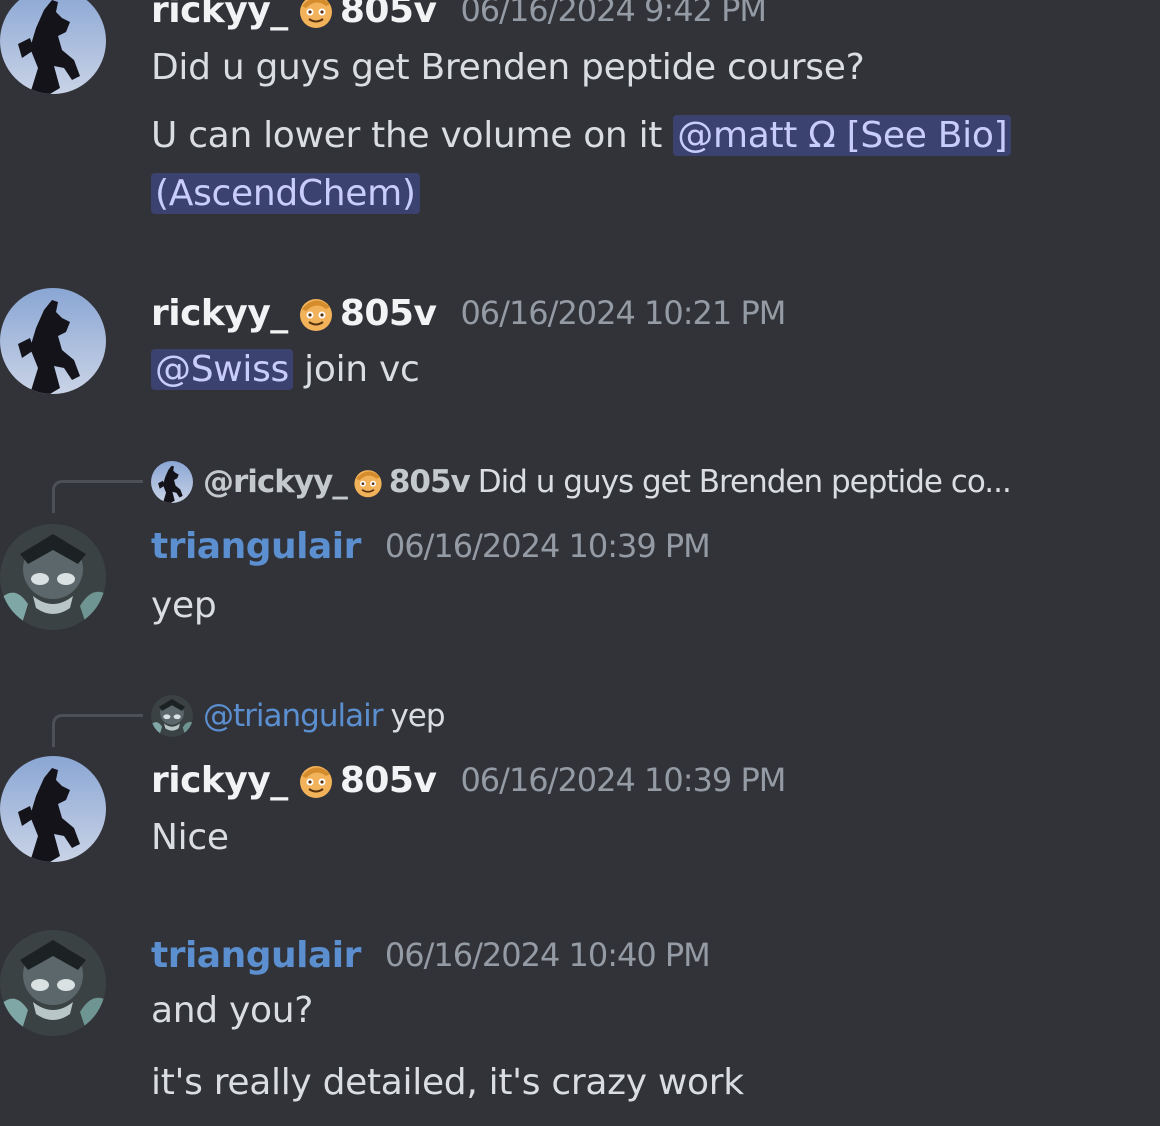 Image resolution: width=1160 pixels, height=1126 pixels. Describe the element at coordinates (232, 1010) in the screenshot. I see `message-text: and you?` at that location.